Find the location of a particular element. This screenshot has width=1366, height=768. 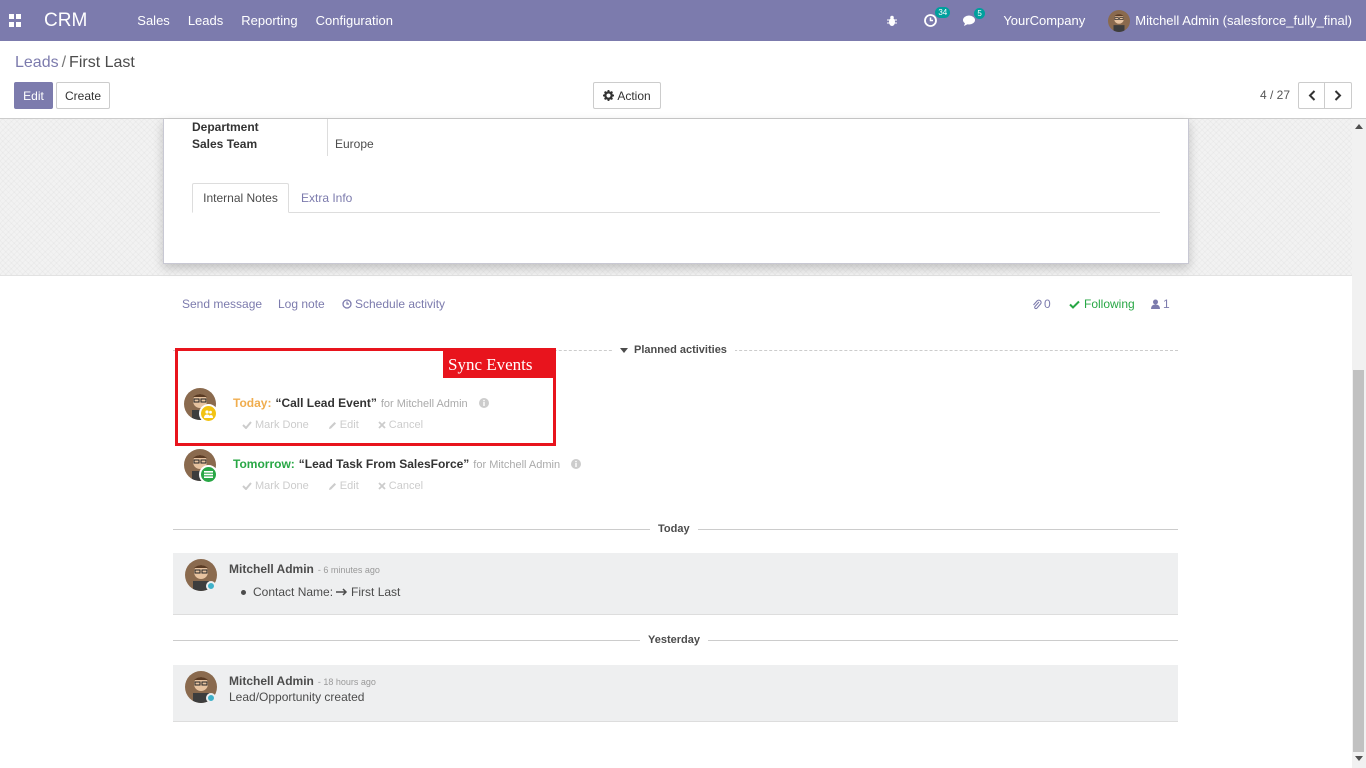

bullet-icon is located at coordinates (243, 592).